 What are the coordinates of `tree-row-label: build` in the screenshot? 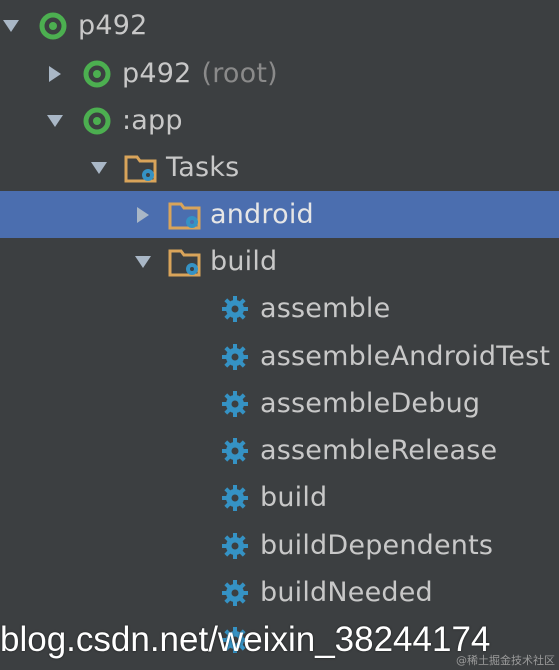 It's located at (244, 261).